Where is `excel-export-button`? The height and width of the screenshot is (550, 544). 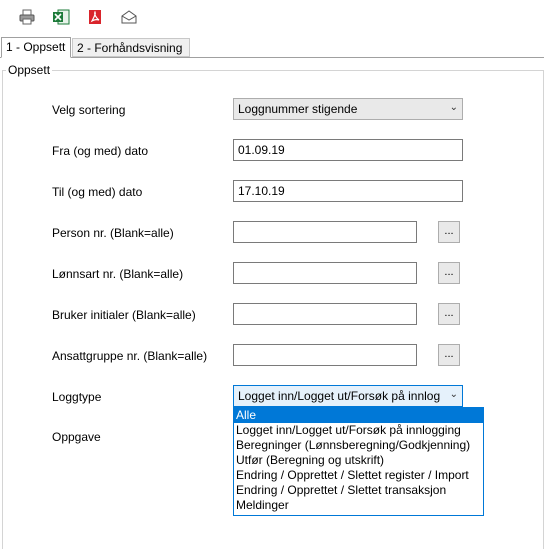
excel-export-button is located at coordinates (61, 17).